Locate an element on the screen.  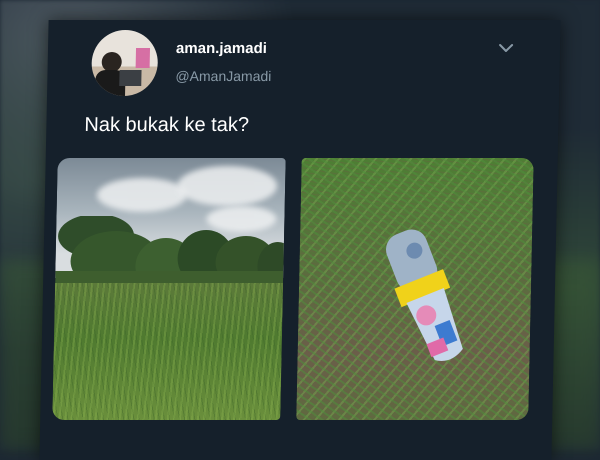
tweet-text: Nak bukak ke tak? is located at coordinates (167, 125).